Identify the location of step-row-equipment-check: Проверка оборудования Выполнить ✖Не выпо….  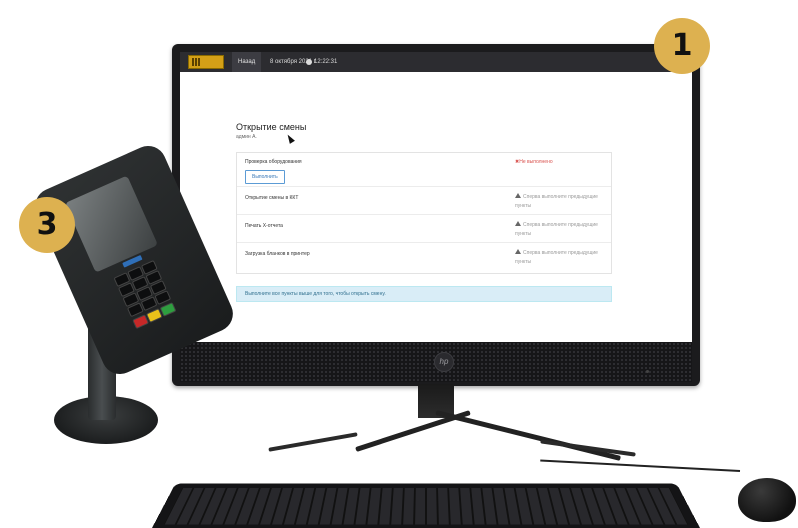
(424, 170).